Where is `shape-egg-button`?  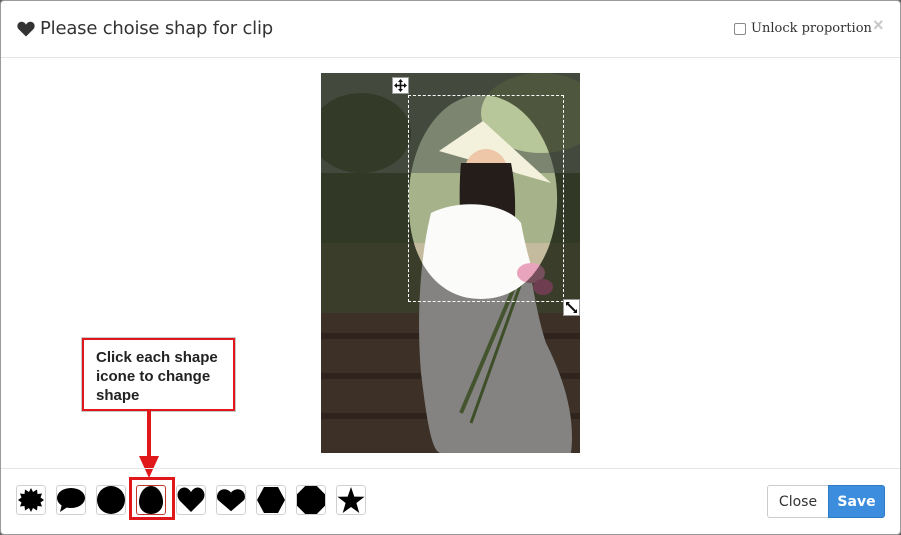
shape-egg-button is located at coordinates (151, 500).